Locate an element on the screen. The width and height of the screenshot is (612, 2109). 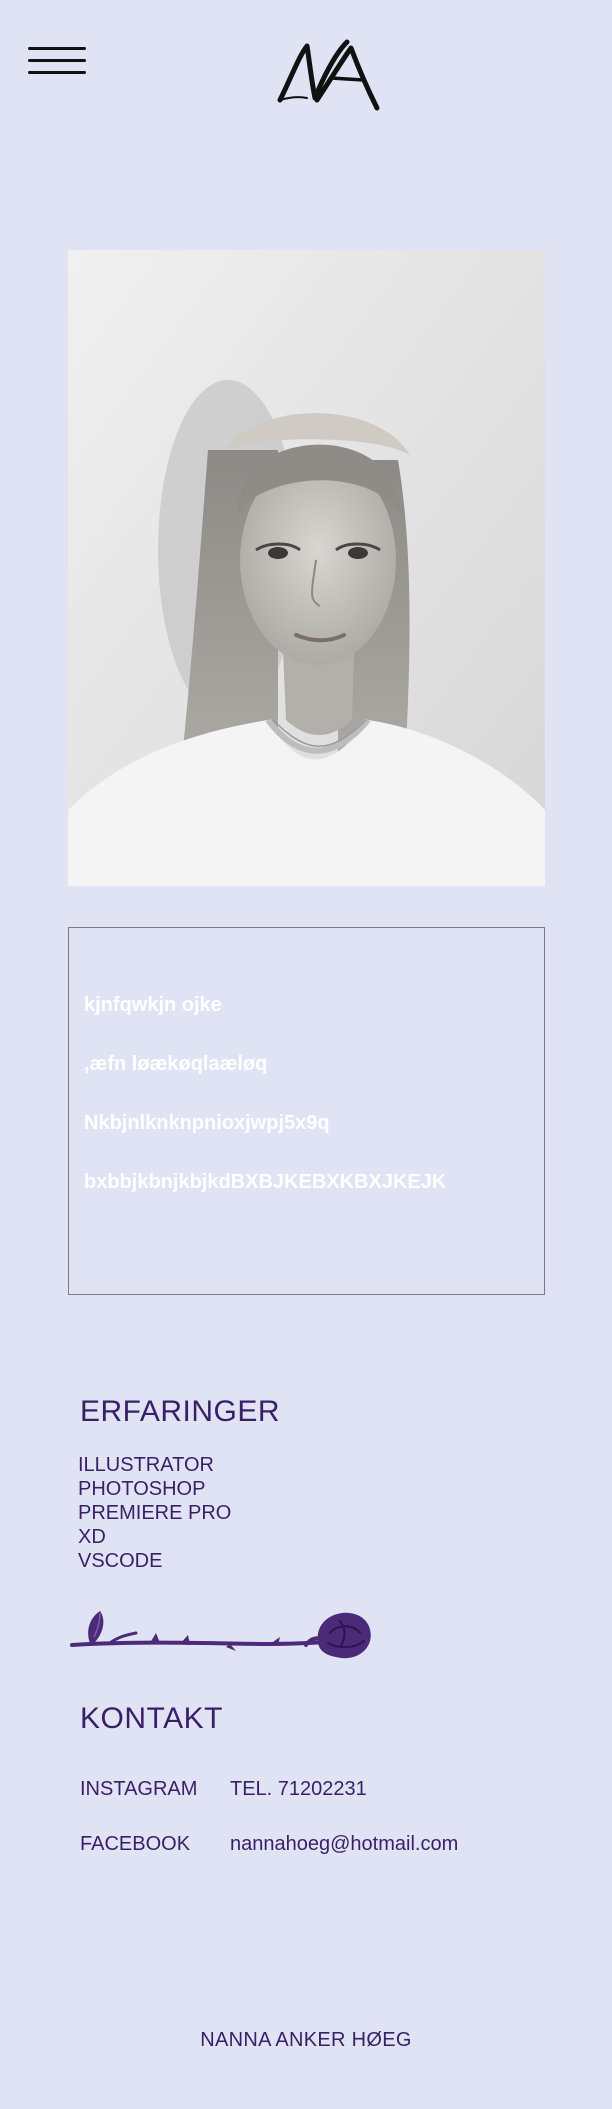
intro-line: ,æfn løækøqlaæløq is located at coordinates (176, 1064).